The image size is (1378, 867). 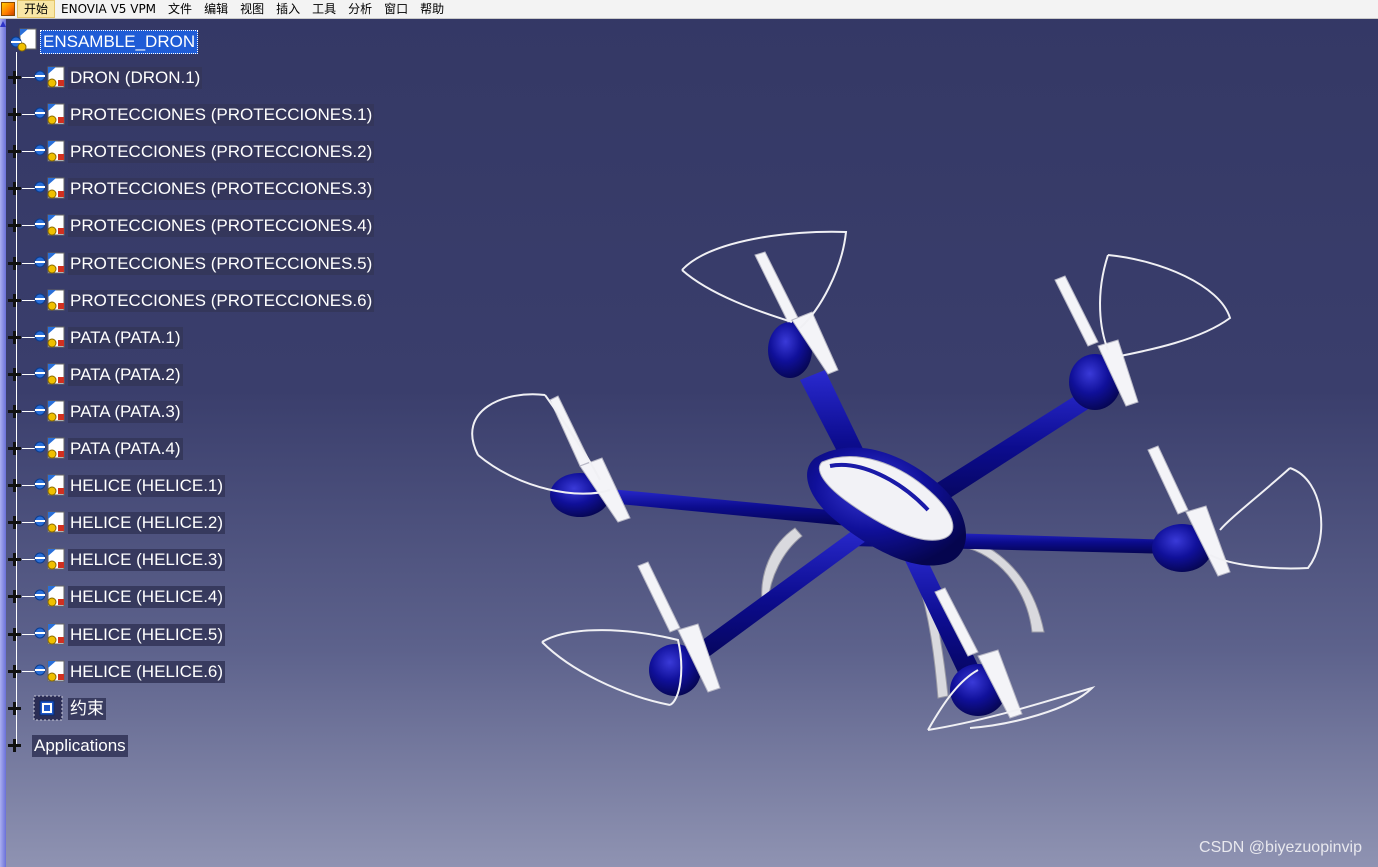 I want to click on tree-node-product: PATA (PATA.1), so click(x=192, y=338).